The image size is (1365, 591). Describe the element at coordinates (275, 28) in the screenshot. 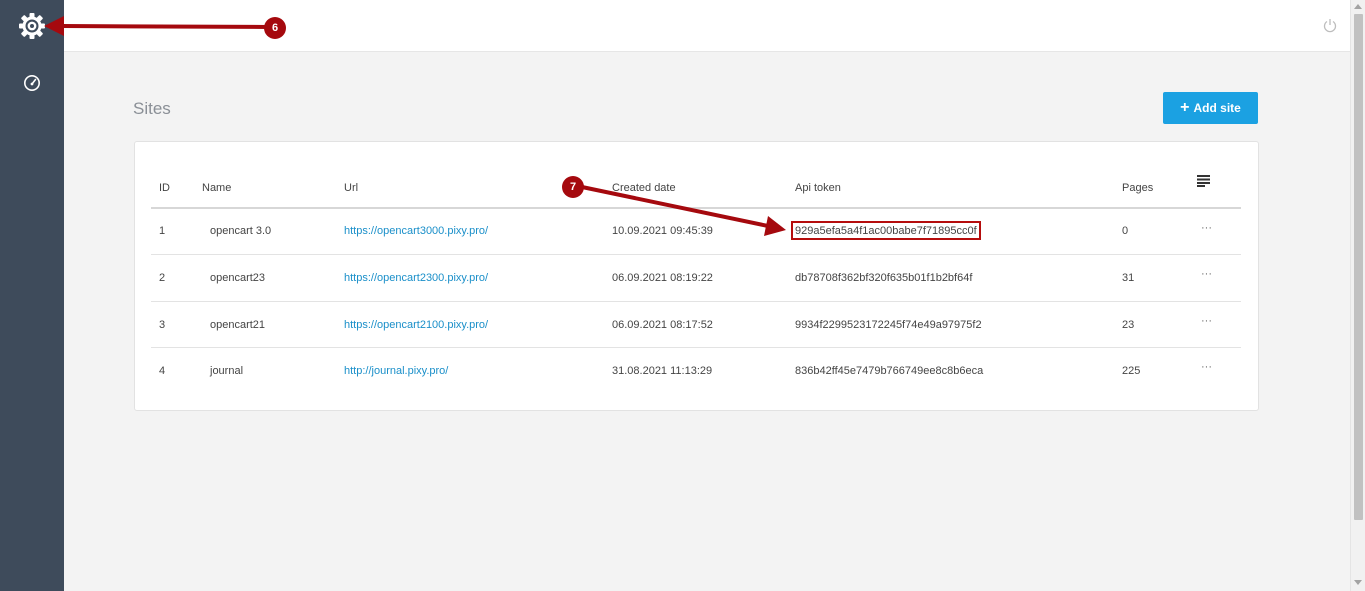

I see `annotation-badge-6: 6` at that location.